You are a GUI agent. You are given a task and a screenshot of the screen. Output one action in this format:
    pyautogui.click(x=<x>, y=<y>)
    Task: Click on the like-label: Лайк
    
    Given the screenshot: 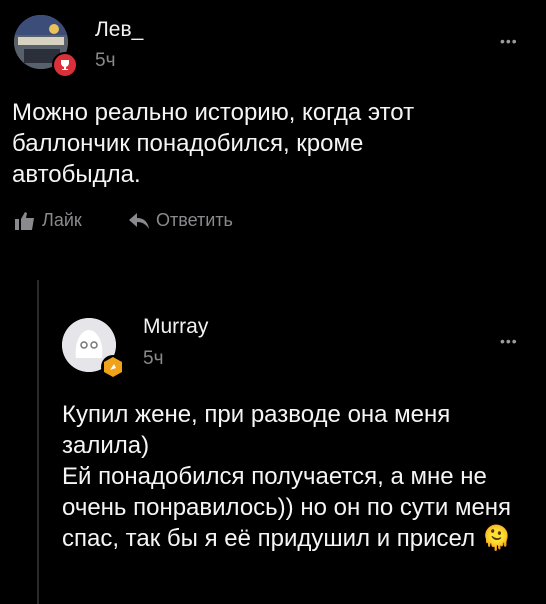 What is the action you would take?
    pyautogui.click(x=62, y=220)
    